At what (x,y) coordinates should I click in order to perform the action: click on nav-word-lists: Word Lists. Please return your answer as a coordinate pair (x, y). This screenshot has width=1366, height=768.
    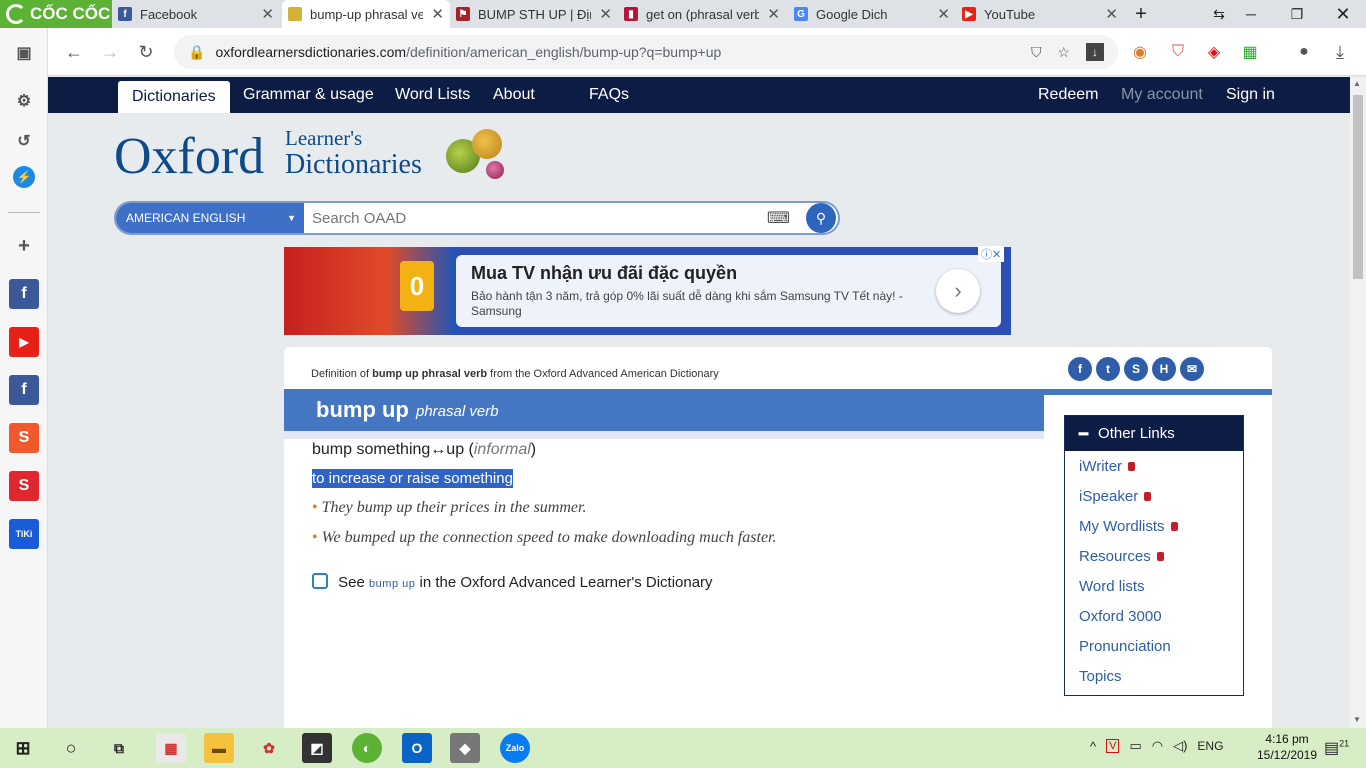
    Looking at the image, I should click on (432, 95).